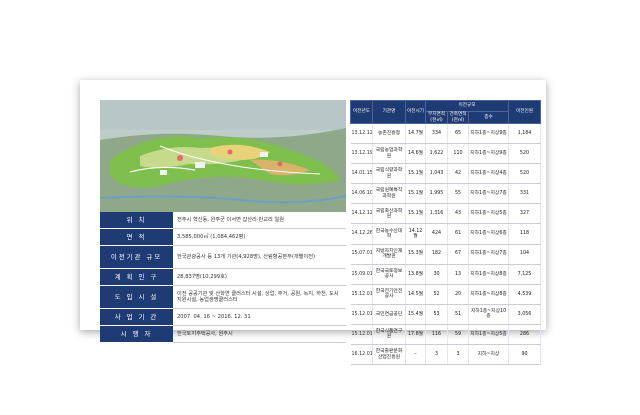  Describe the element at coordinates (524, 294) in the screenshot. I see `staff-cell: 4,539` at that location.